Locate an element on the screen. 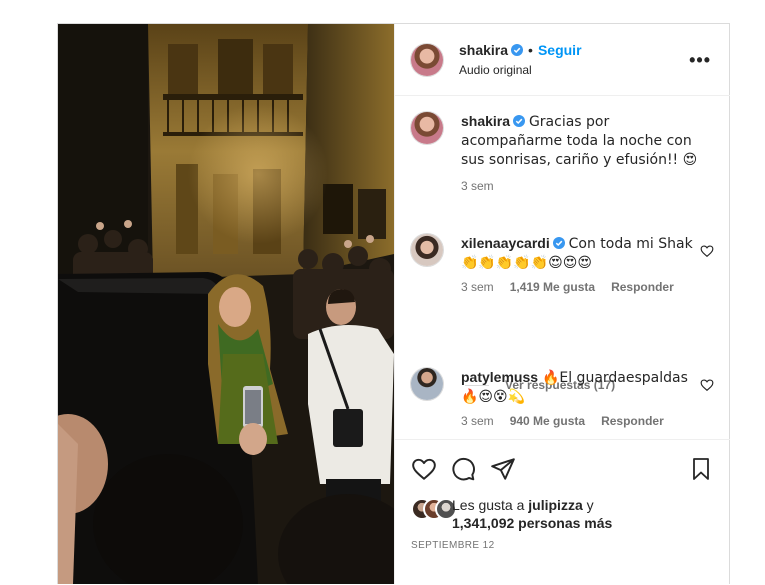  comment-username: xilenaaycardi is located at coordinates (505, 243).